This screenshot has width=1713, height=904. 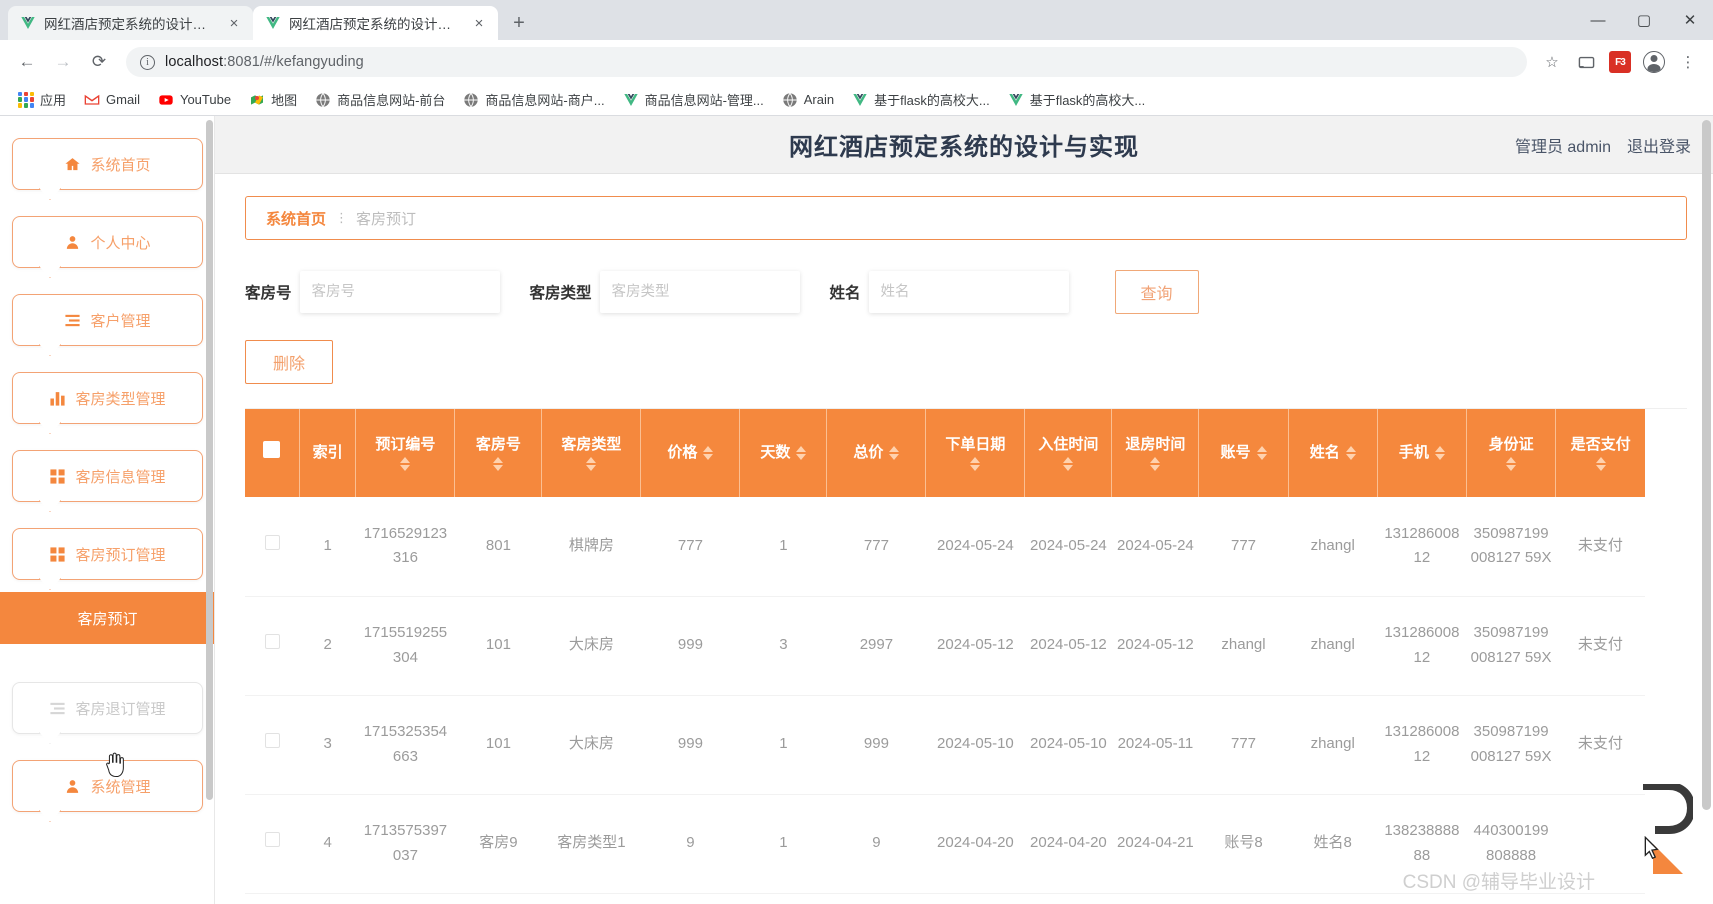 I want to click on browser-tab-1: 网红酒店预定系统的设计与实现 ×, so click(x=130, y=23).